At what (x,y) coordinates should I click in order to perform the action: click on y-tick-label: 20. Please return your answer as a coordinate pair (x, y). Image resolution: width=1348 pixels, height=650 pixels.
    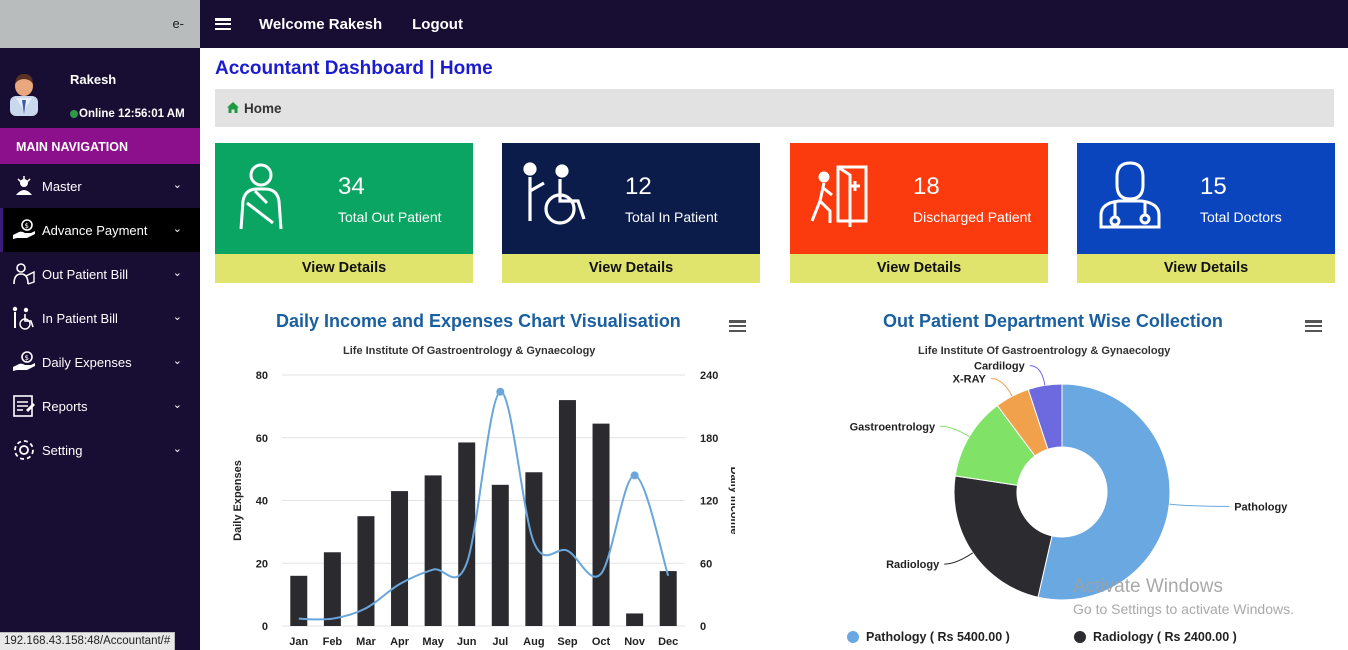
    Looking at the image, I should click on (262, 564).